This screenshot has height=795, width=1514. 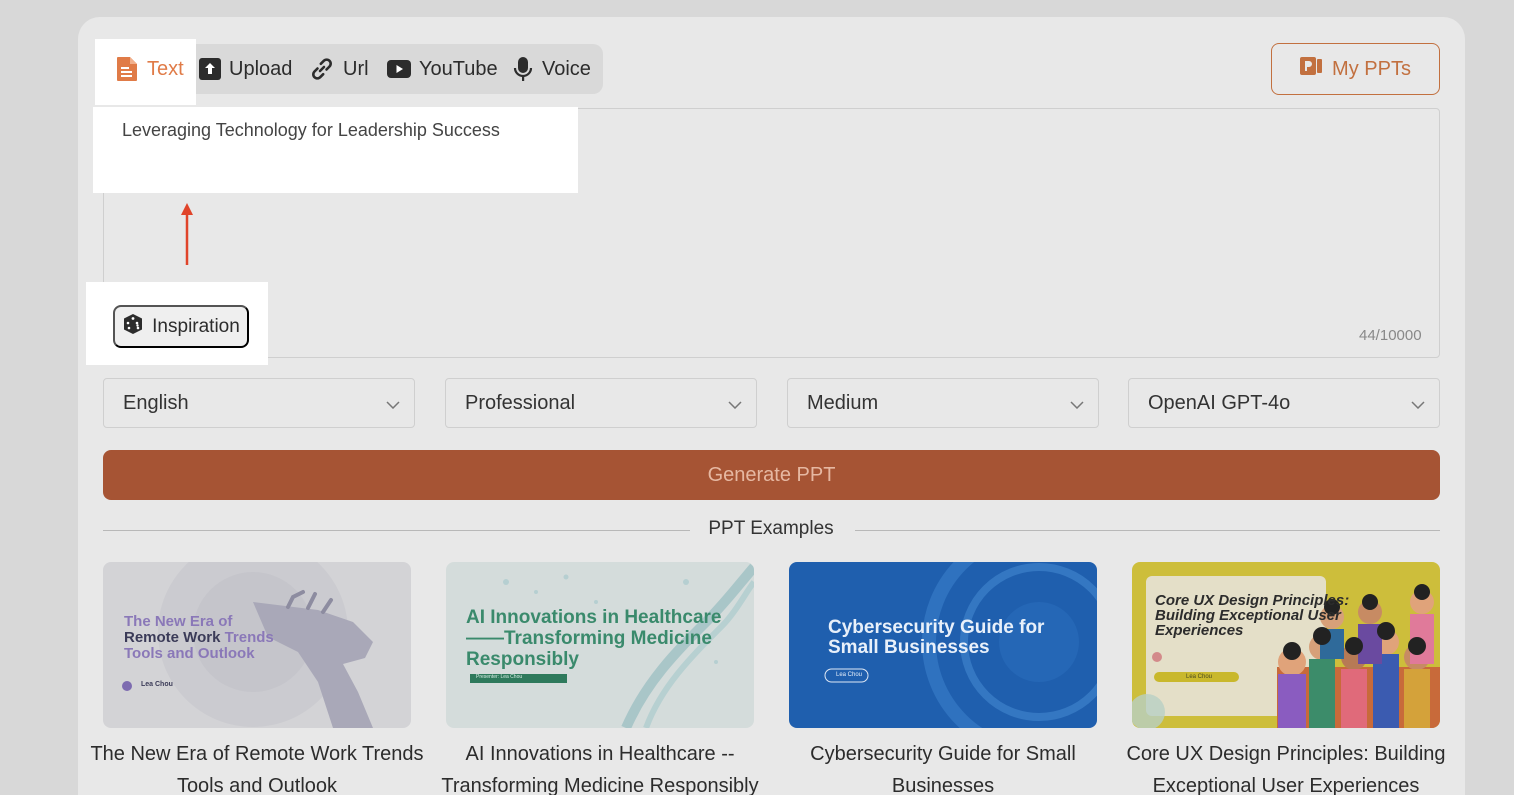 What do you see at coordinates (520, 402) in the screenshot?
I see `tone-select-value: Professional` at bounding box center [520, 402].